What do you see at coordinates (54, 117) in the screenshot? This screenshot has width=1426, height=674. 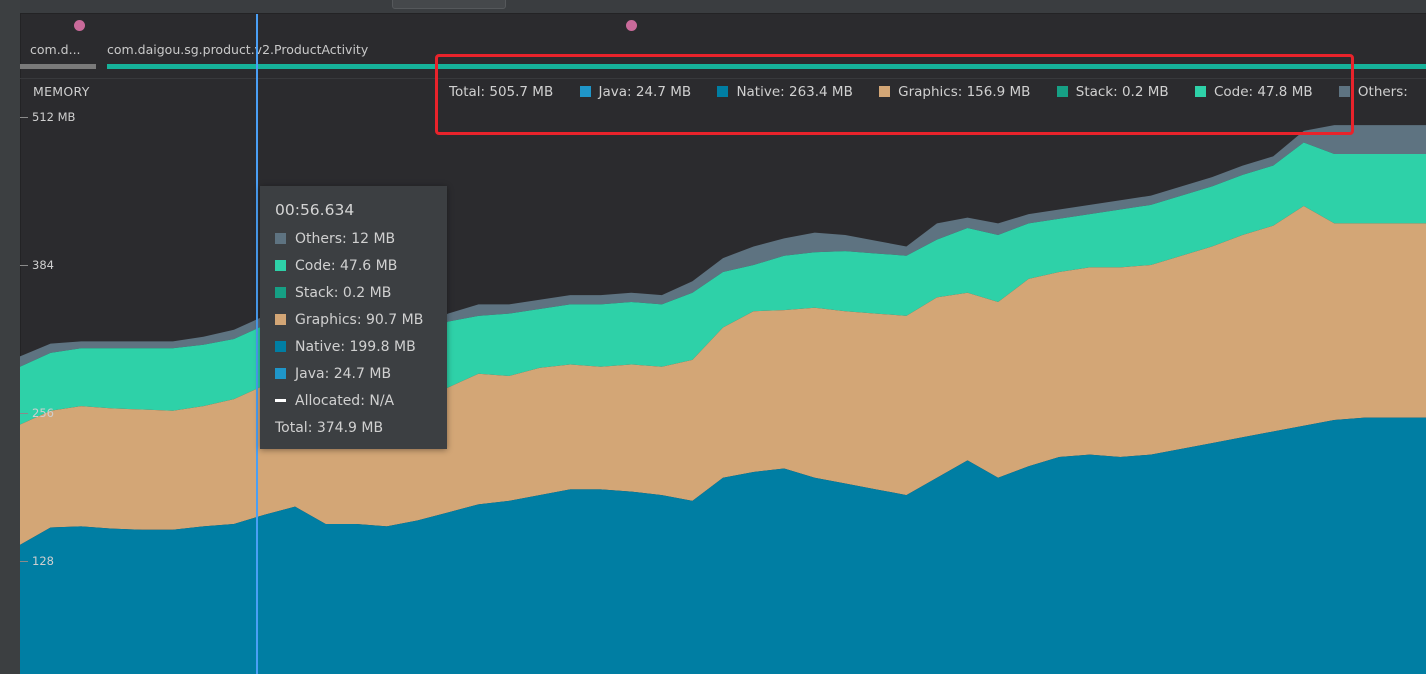 I see `axis-label-512: 512 MB` at bounding box center [54, 117].